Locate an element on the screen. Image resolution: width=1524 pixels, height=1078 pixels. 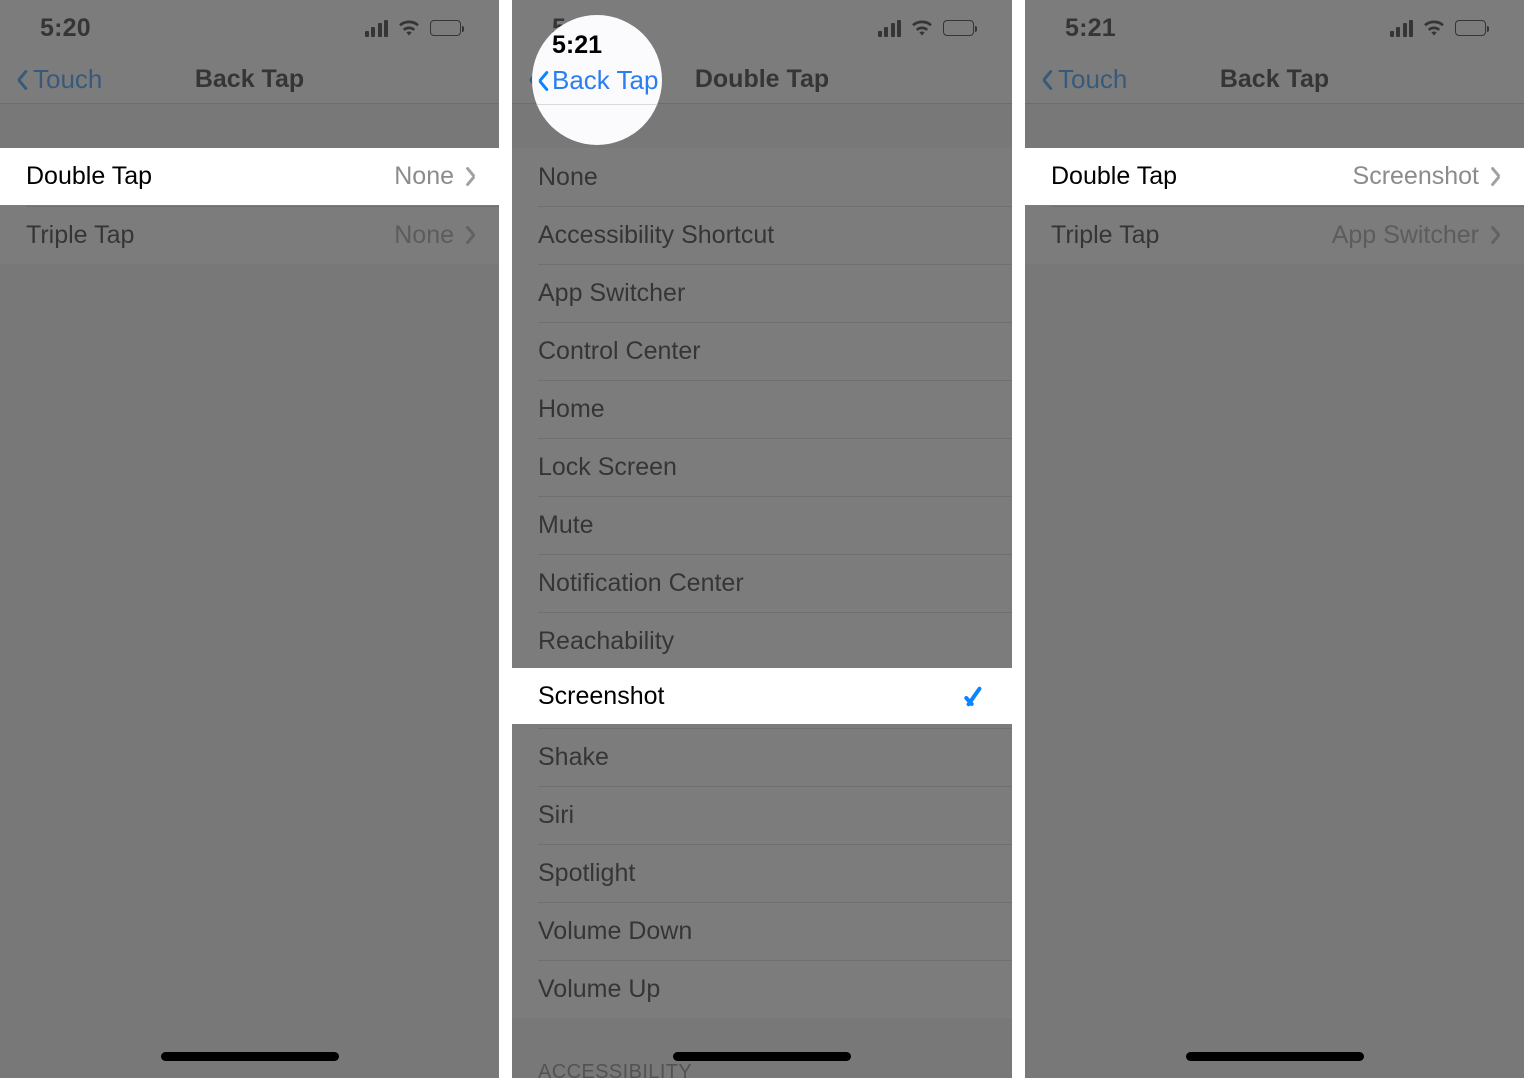
option-row: Accessibility Shortcut is located at coordinates (762, 235).